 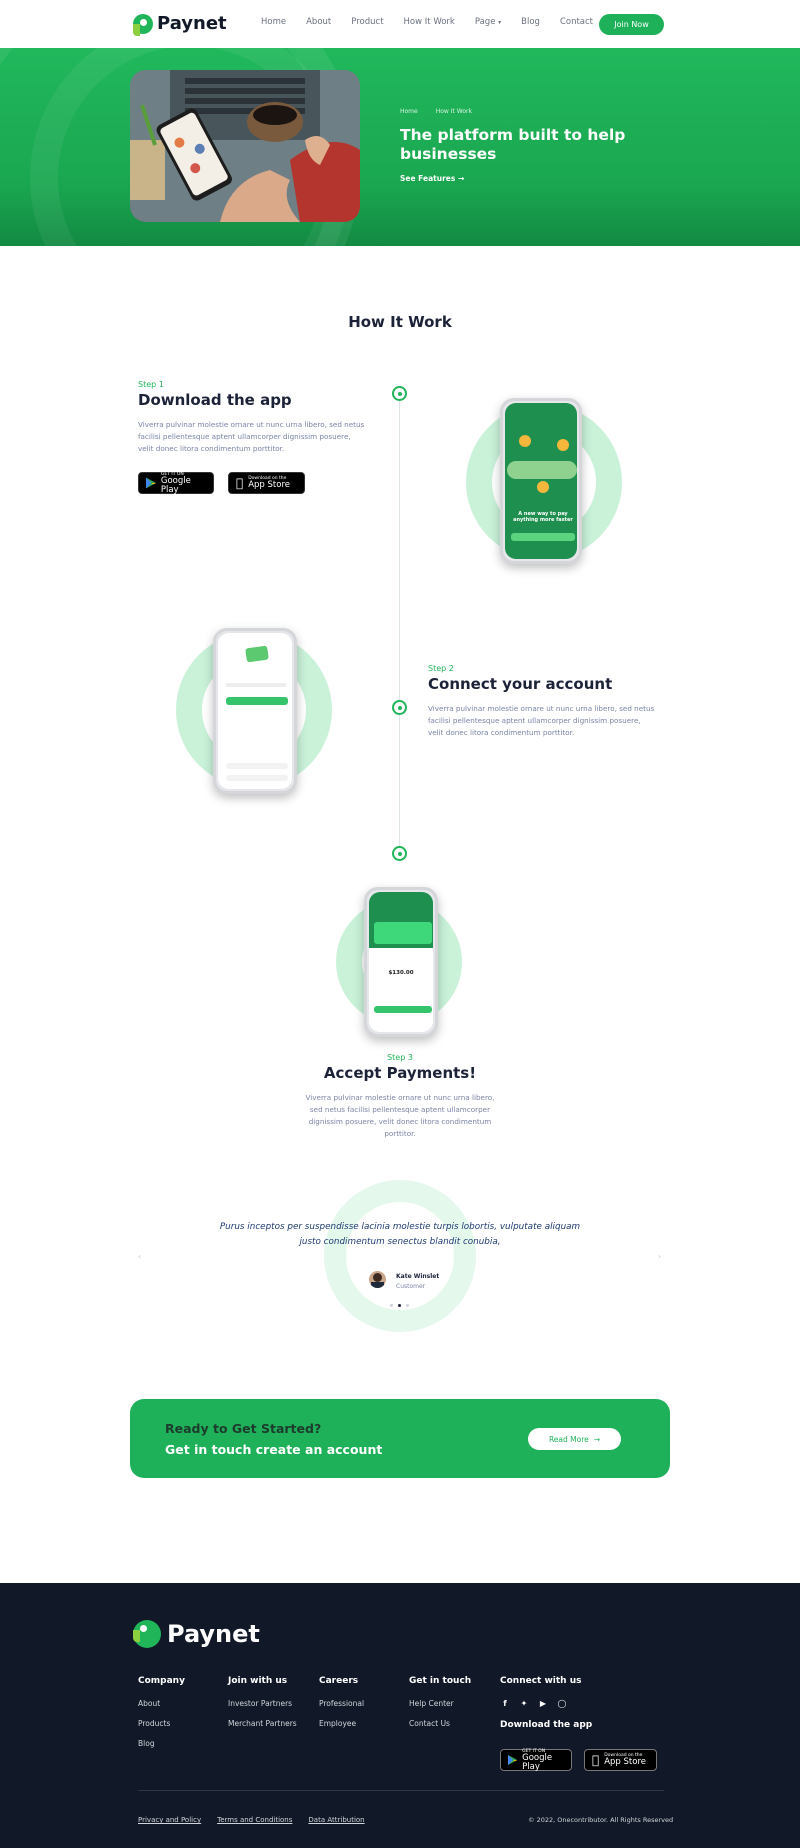 I want to click on download-title: Download the app, so click(x=546, y=1725).